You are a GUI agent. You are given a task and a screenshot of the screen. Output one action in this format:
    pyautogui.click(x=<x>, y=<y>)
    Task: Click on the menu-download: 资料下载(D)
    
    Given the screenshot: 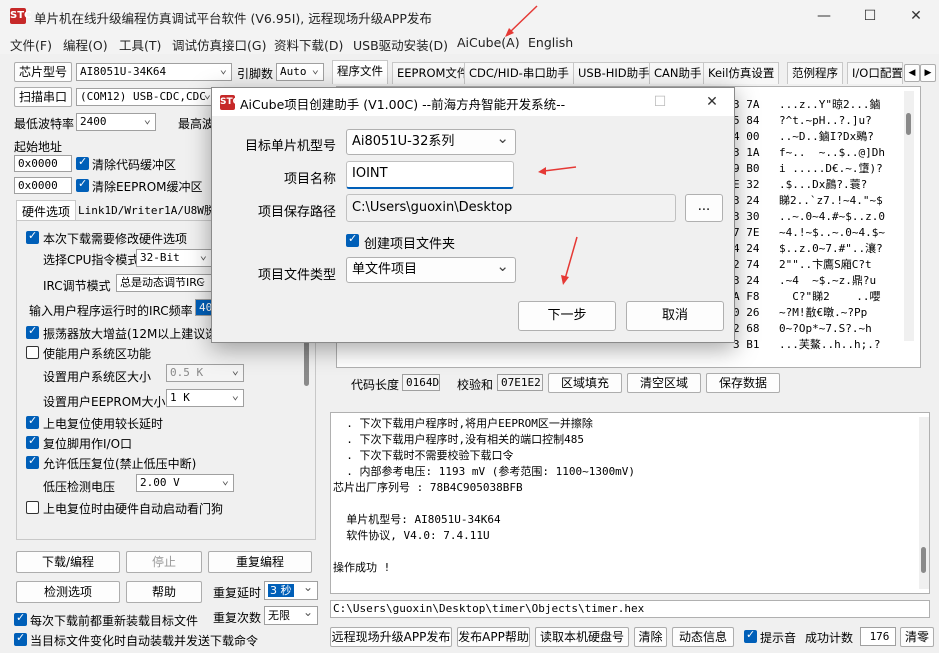 What is the action you would take?
    pyautogui.click(x=308, y=44)
    